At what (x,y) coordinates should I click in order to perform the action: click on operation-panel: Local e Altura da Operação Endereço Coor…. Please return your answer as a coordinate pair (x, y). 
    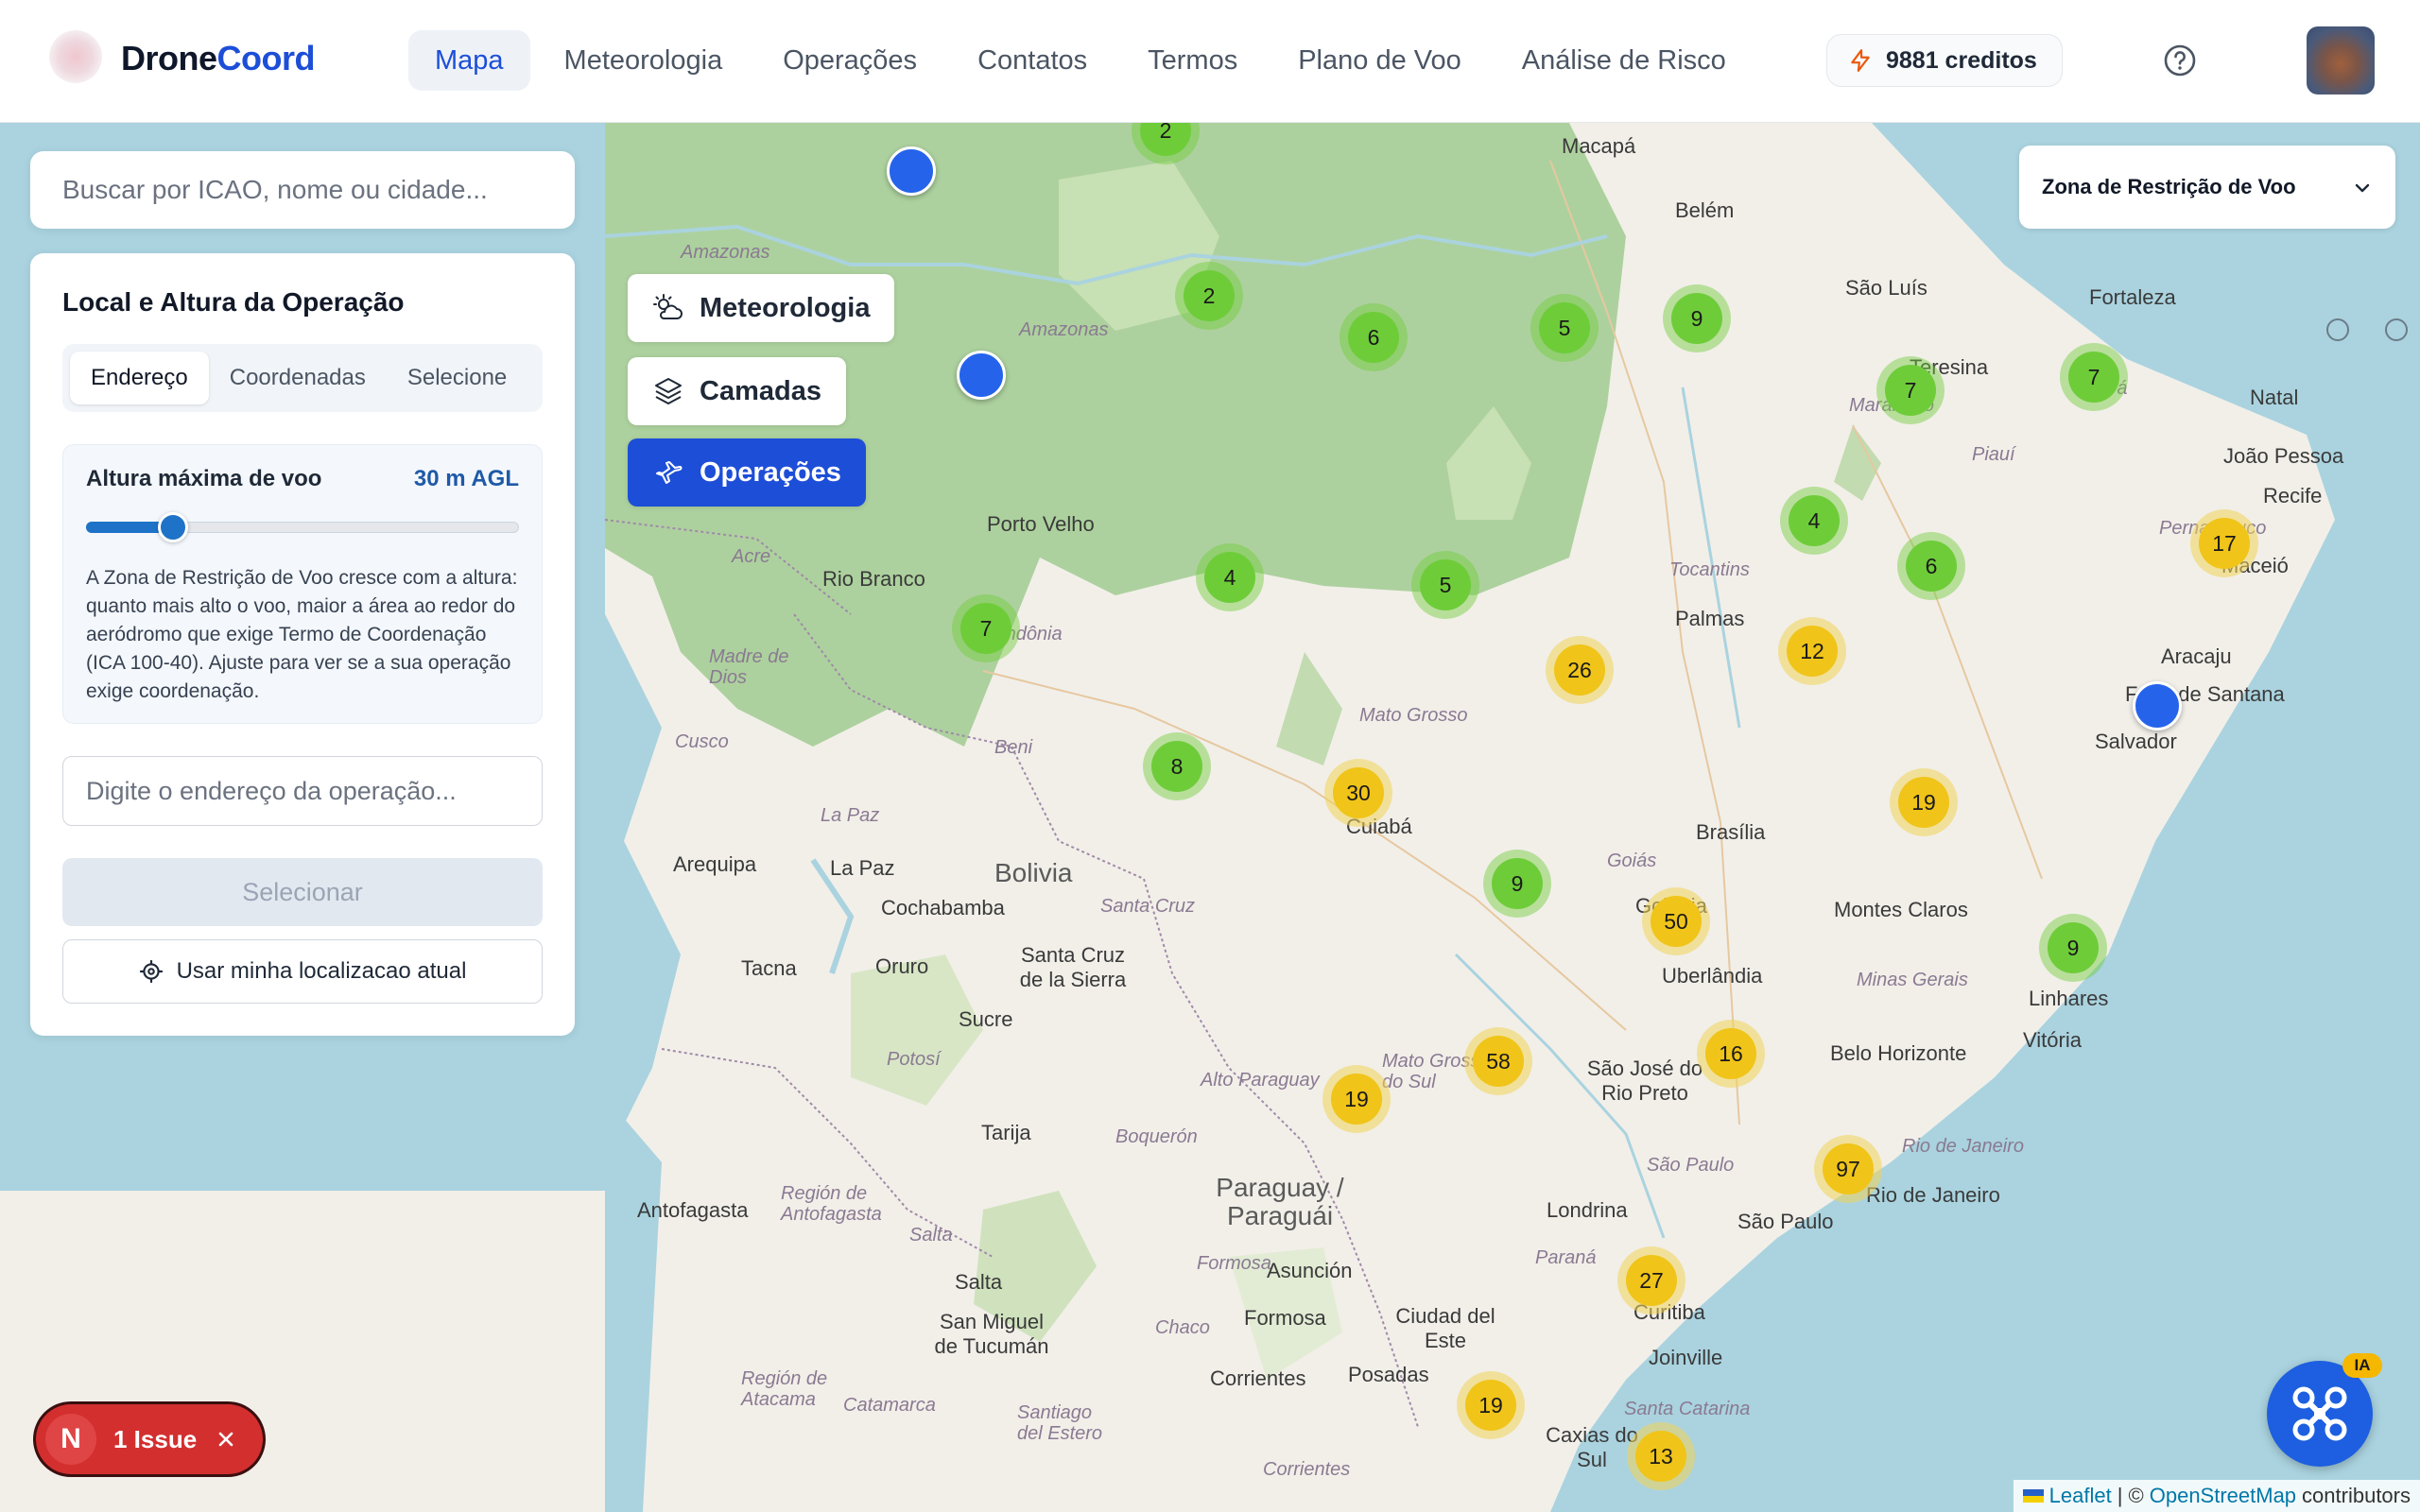
    Looking at the image, I should click on (302, 644).